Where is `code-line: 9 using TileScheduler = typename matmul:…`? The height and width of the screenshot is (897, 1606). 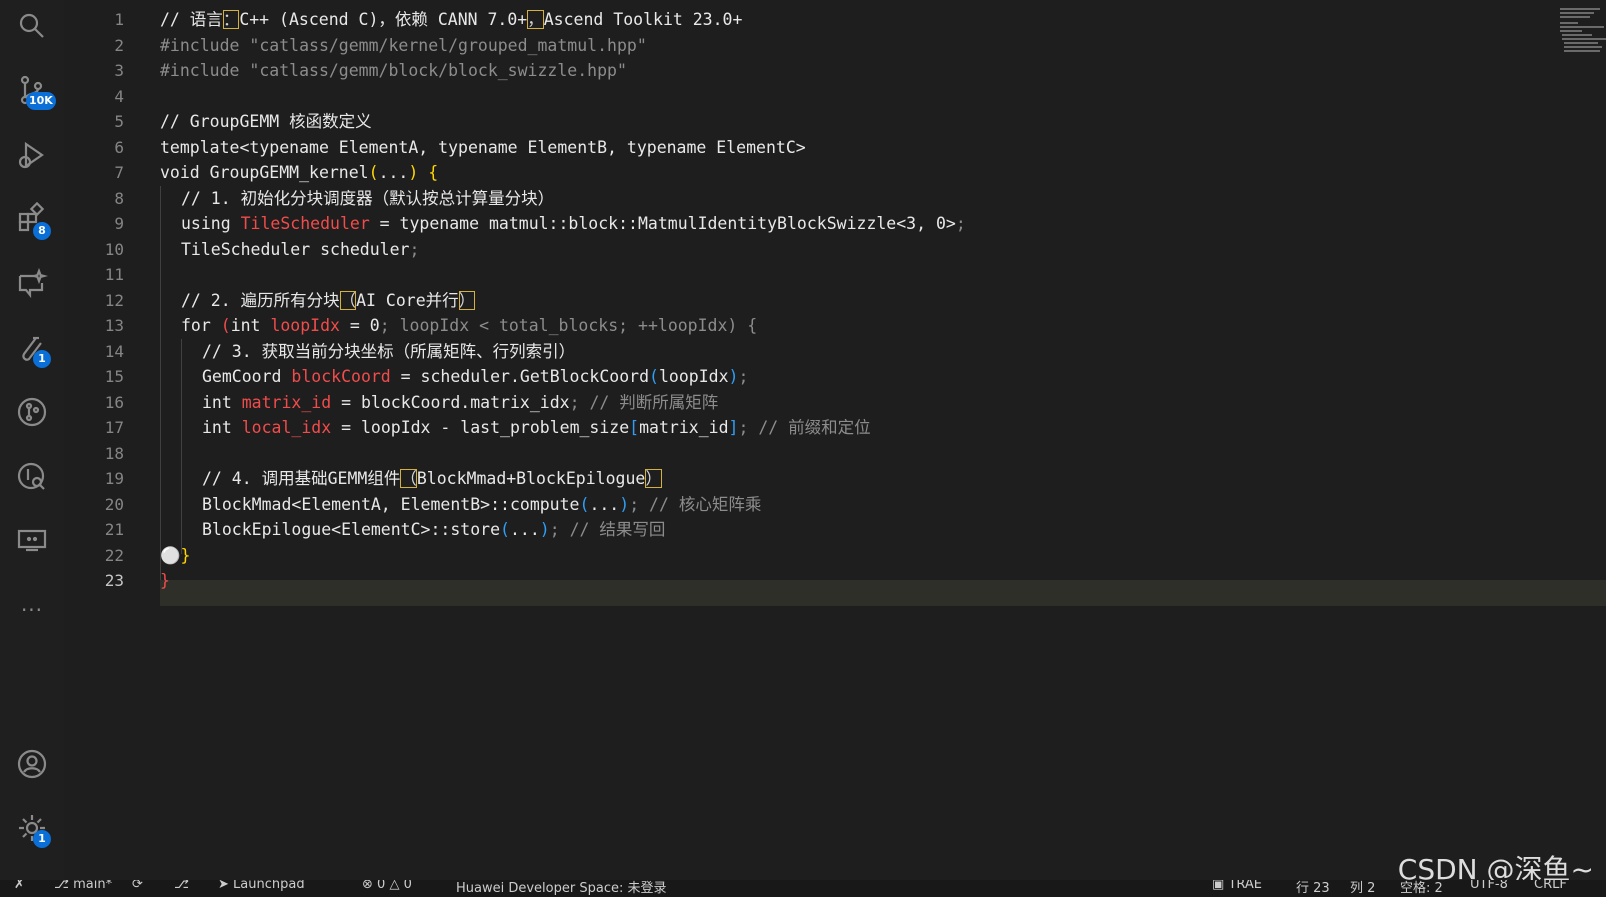
code-line: 9 using TileScheduler = typename matmul:… is located at coordinates (809, 224).